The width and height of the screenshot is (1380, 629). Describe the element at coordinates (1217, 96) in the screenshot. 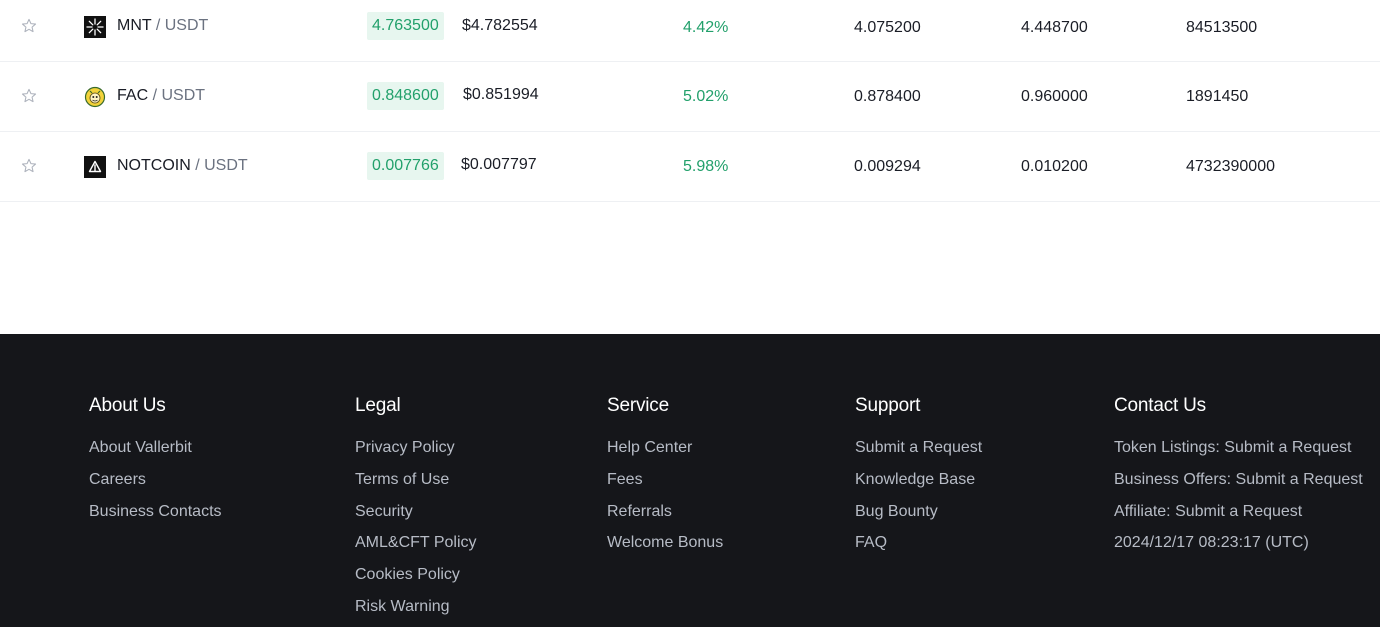

I see `volume: 1891450` at that location.